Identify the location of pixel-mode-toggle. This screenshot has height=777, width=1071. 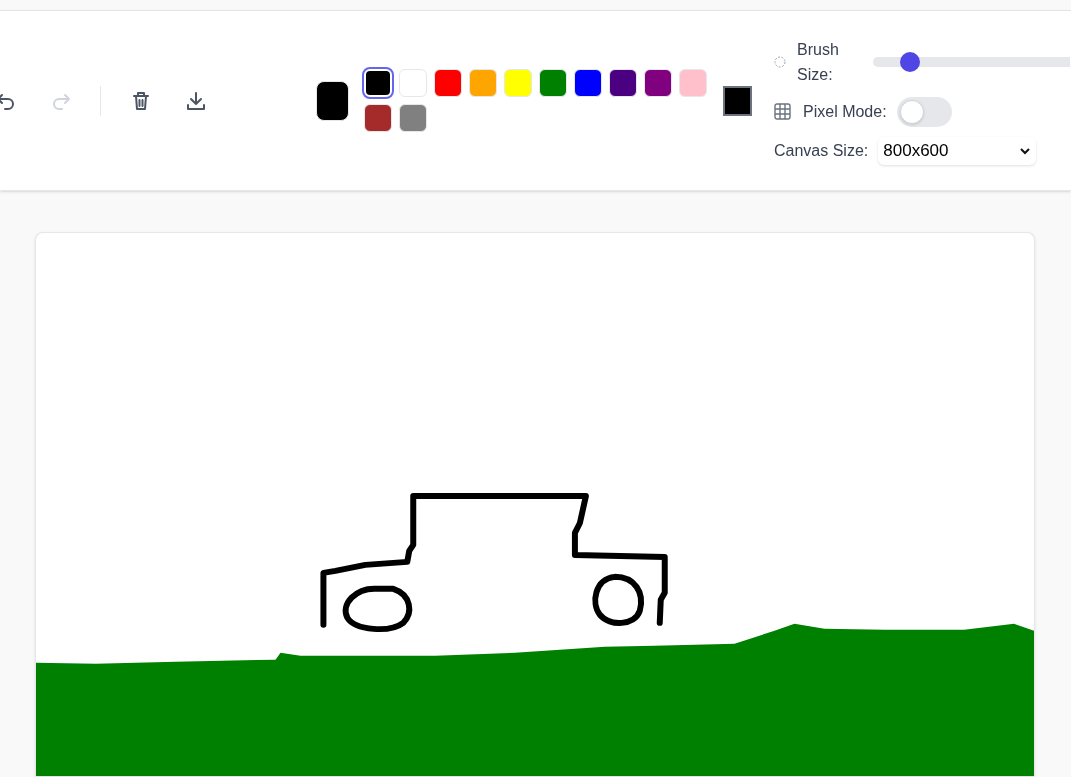
(924, 111).